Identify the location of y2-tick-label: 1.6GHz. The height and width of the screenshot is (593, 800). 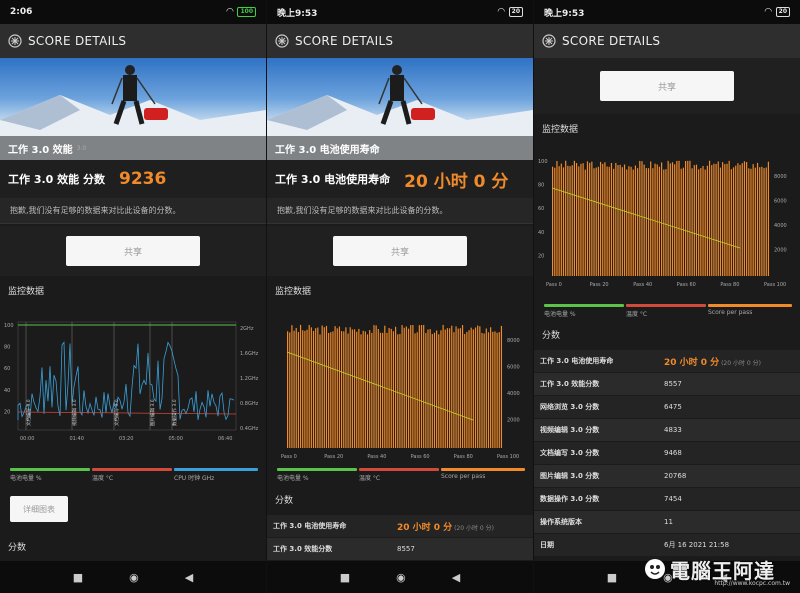
(249, 354).